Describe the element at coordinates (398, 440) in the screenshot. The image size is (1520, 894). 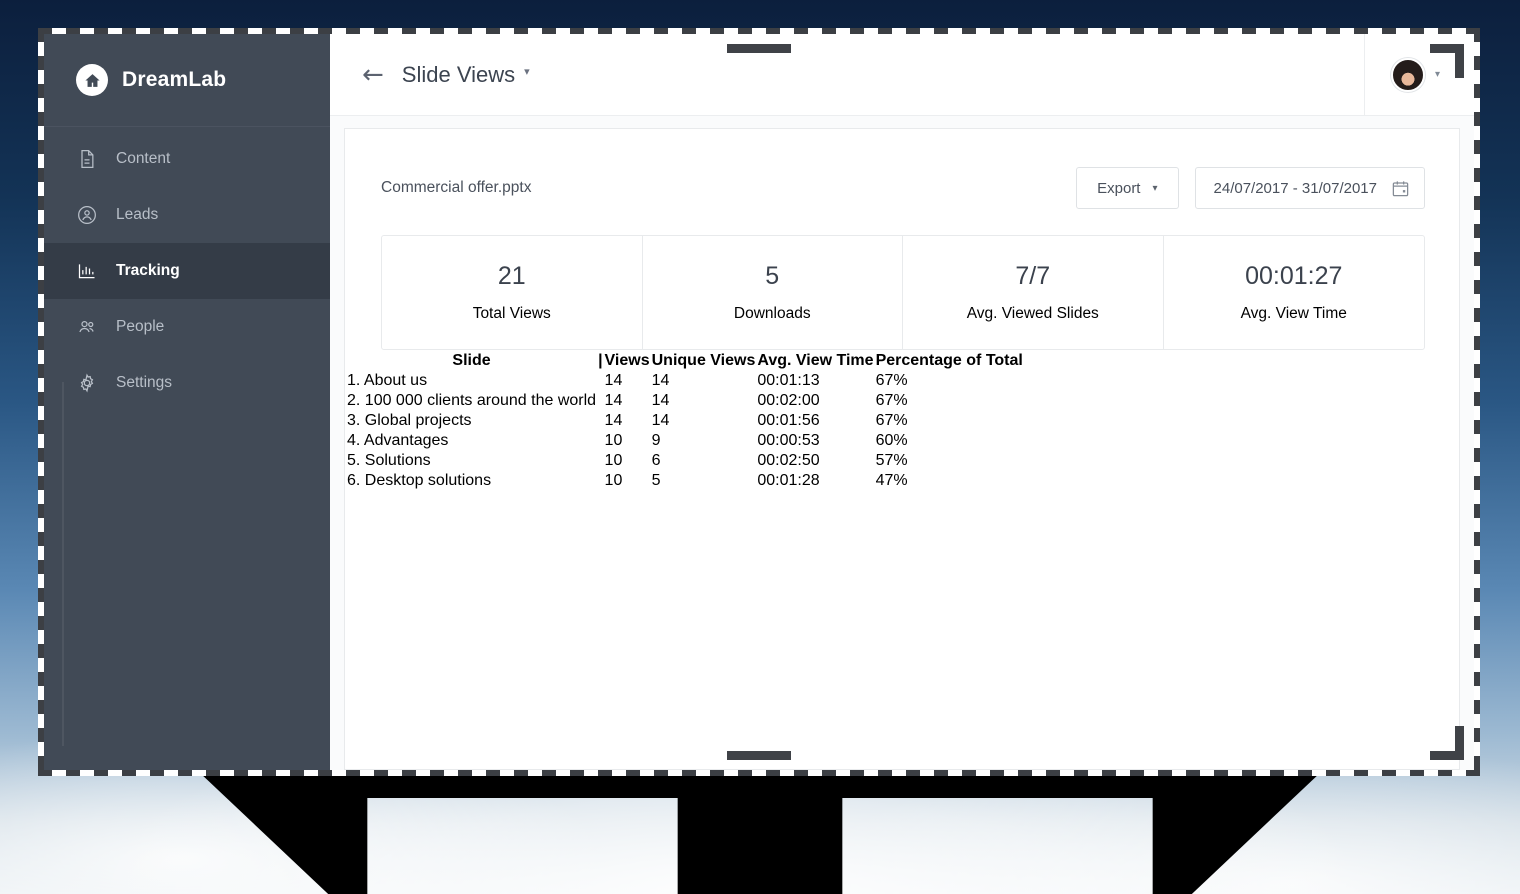
I see `cell-slide: 4. Advantages` at that location.